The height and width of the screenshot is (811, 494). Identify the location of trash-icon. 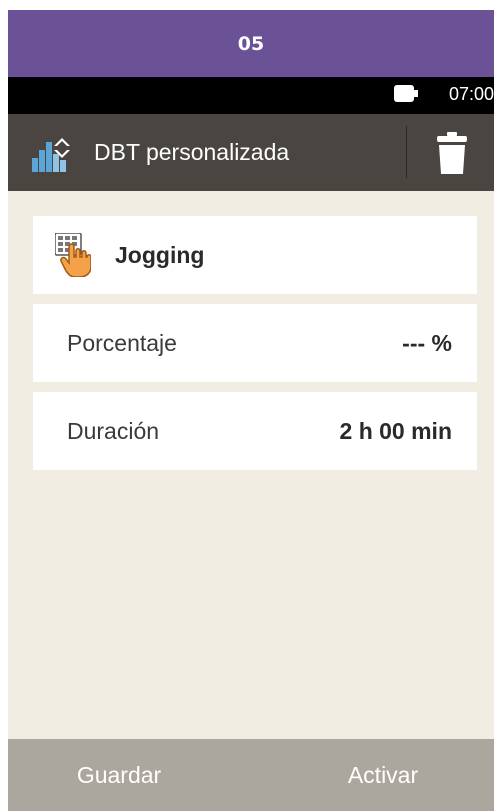
(452, 153).